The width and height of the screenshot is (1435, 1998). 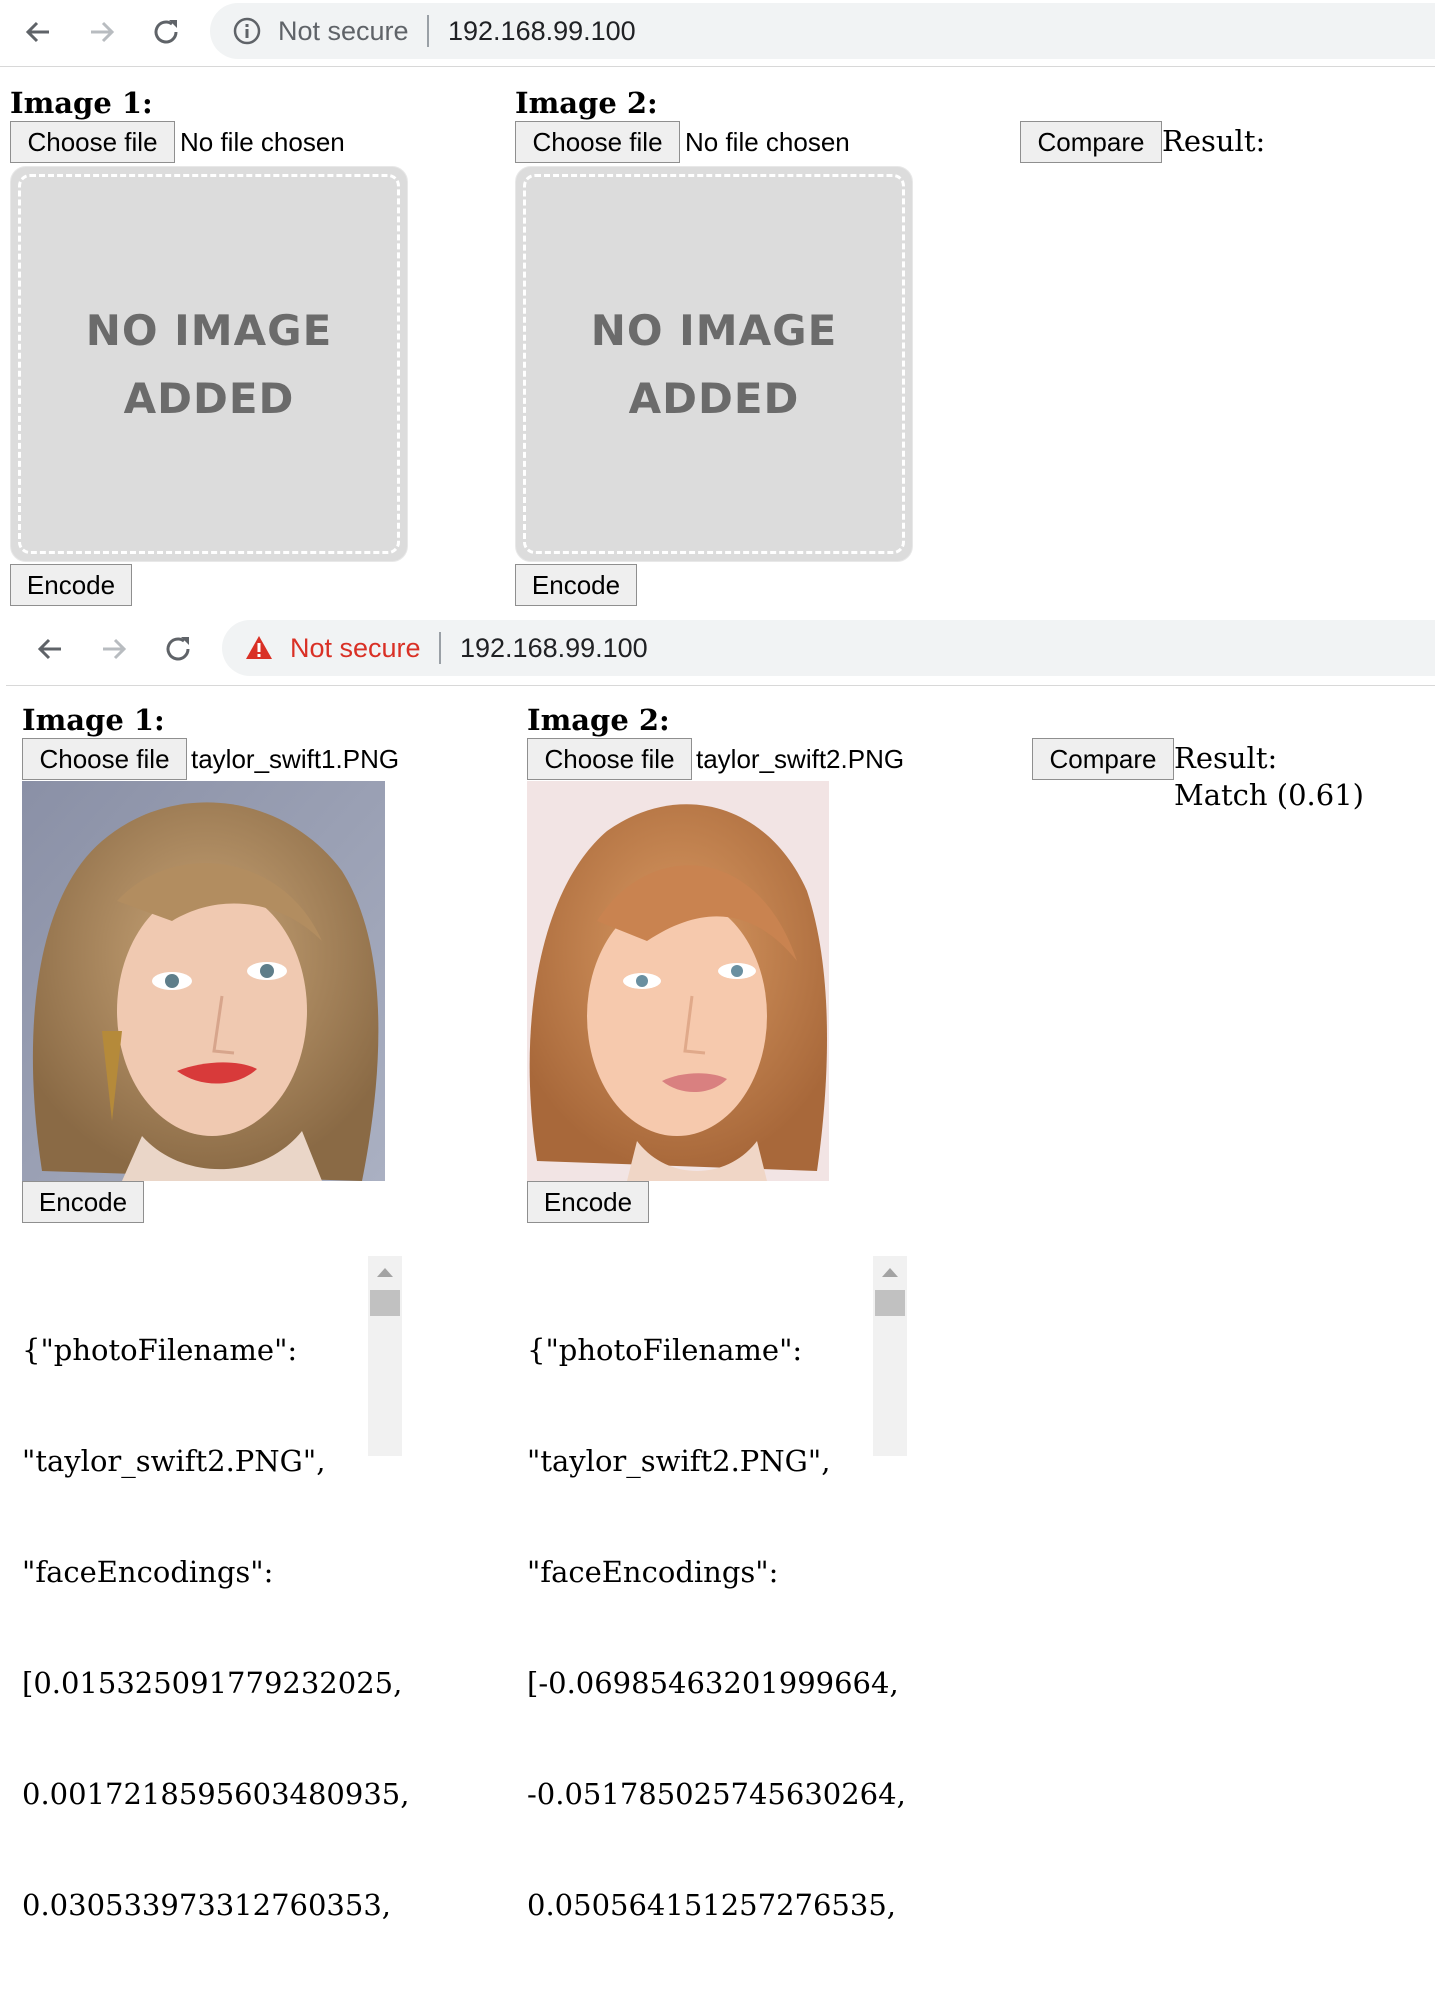 I want to click on result-value: Match (0.61), so click(x=1269, y=795).